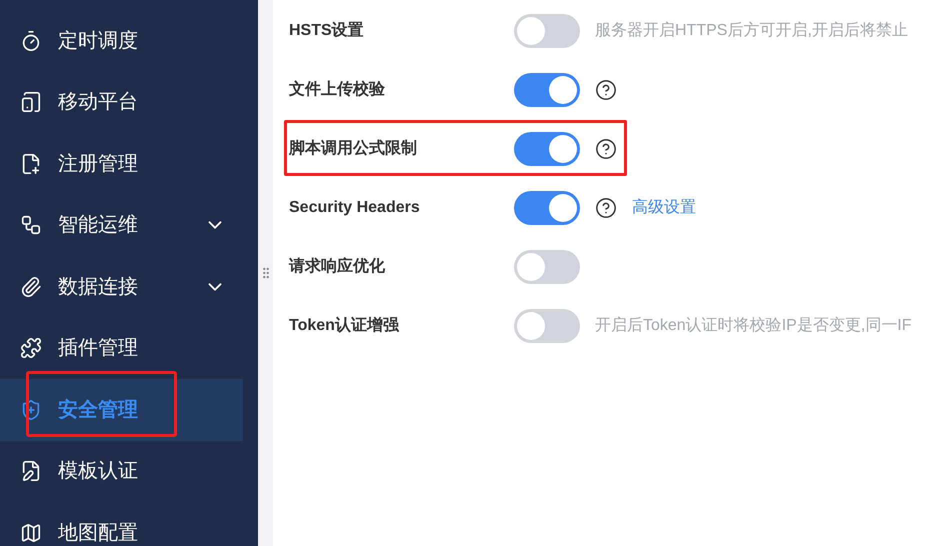 The height and width of the screenshot is (546, 949). I want to click on paperclip-icon, so click(31, 287).